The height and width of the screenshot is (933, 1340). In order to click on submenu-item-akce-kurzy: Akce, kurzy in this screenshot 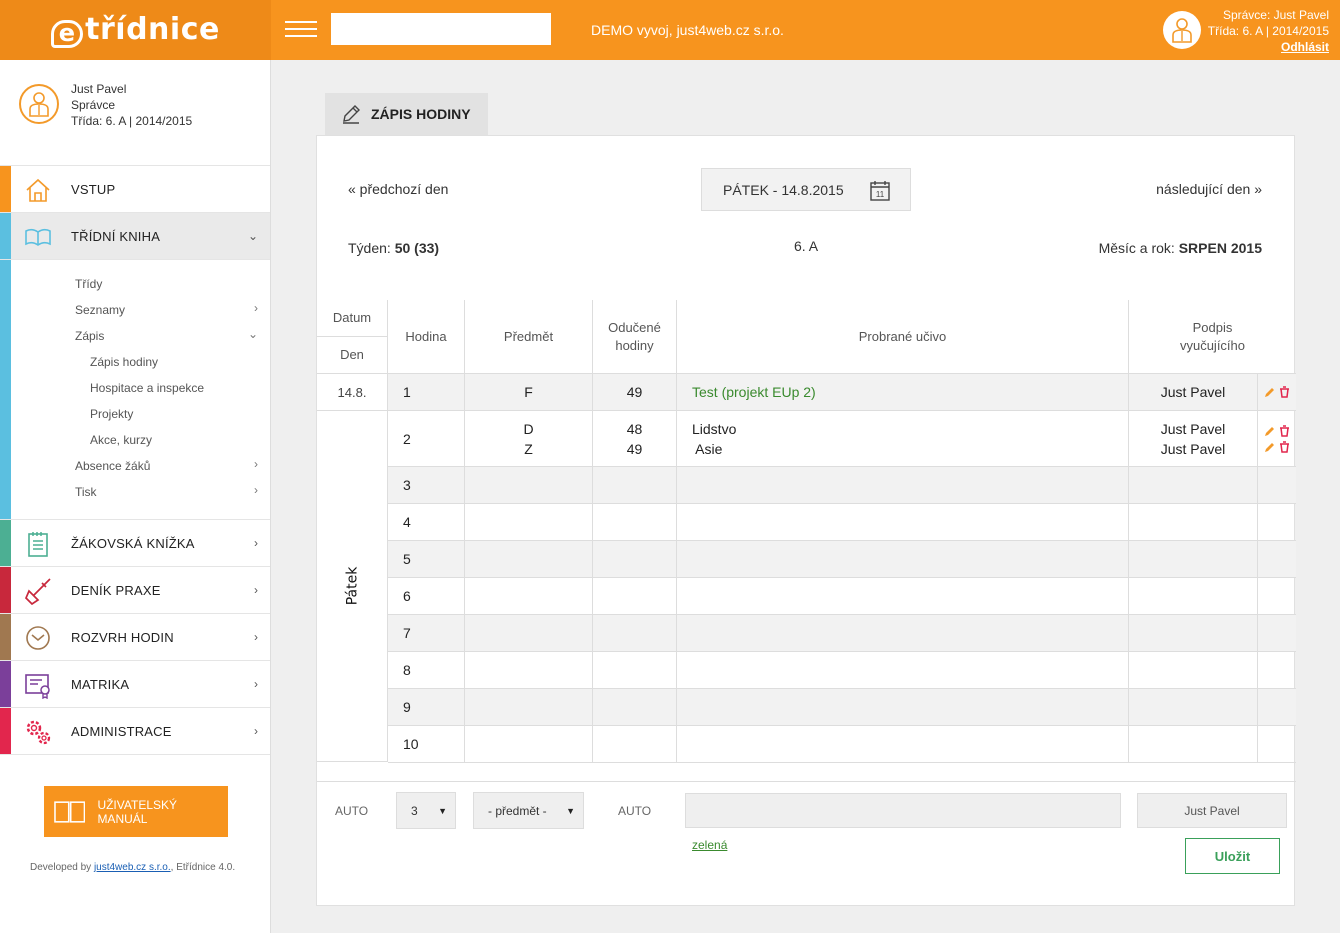, I will do `click(121, 440)`.